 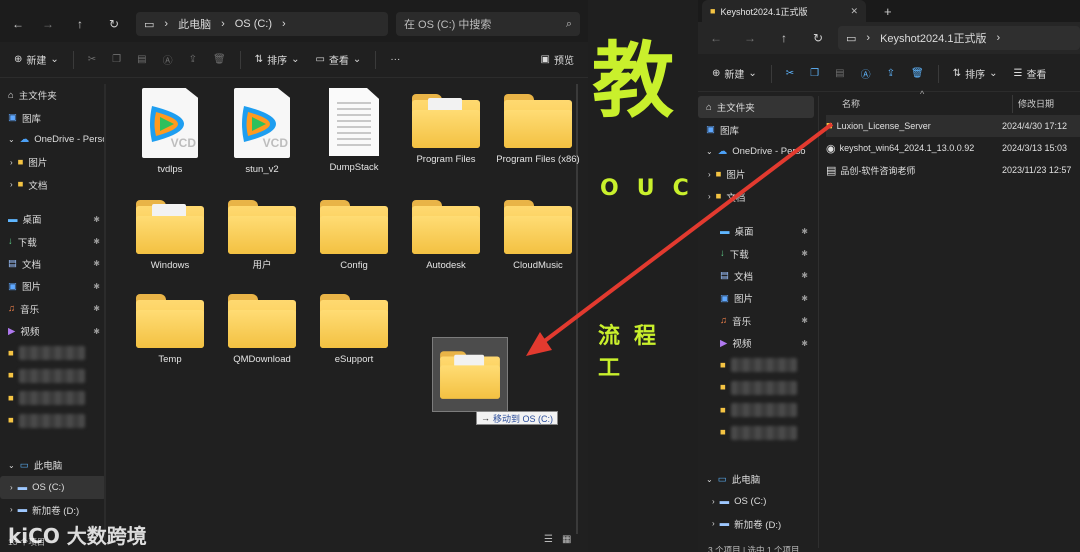 What do you see at coordinates (77, 536) in the screenshot?
I see `watermark: kiCO 大数跨境` at bounding box center [77, 536].